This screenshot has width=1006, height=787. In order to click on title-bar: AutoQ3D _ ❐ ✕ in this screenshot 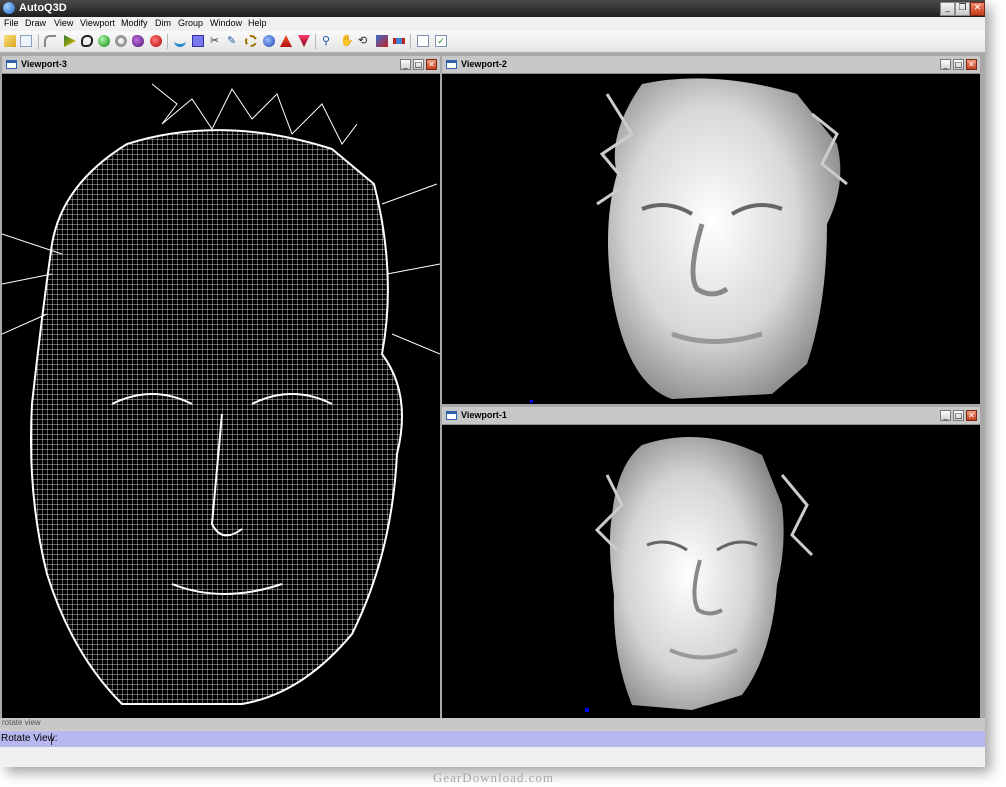, I will do `click(492, 8)`.